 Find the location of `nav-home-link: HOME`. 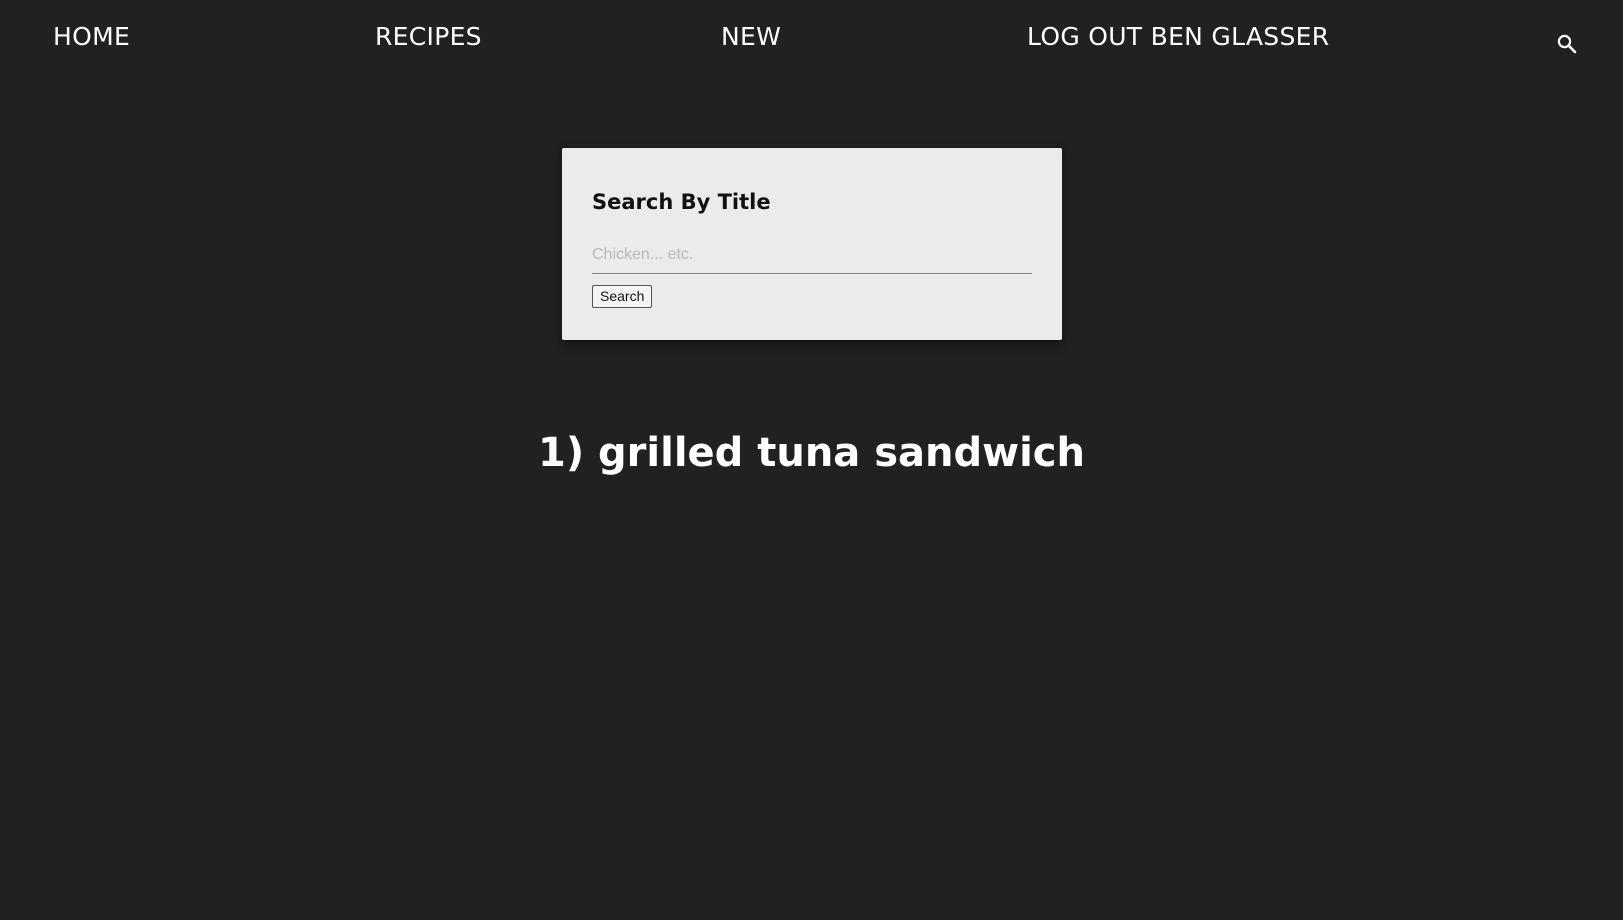

nav-home-link: HOME is located at coordinates (91, 36).